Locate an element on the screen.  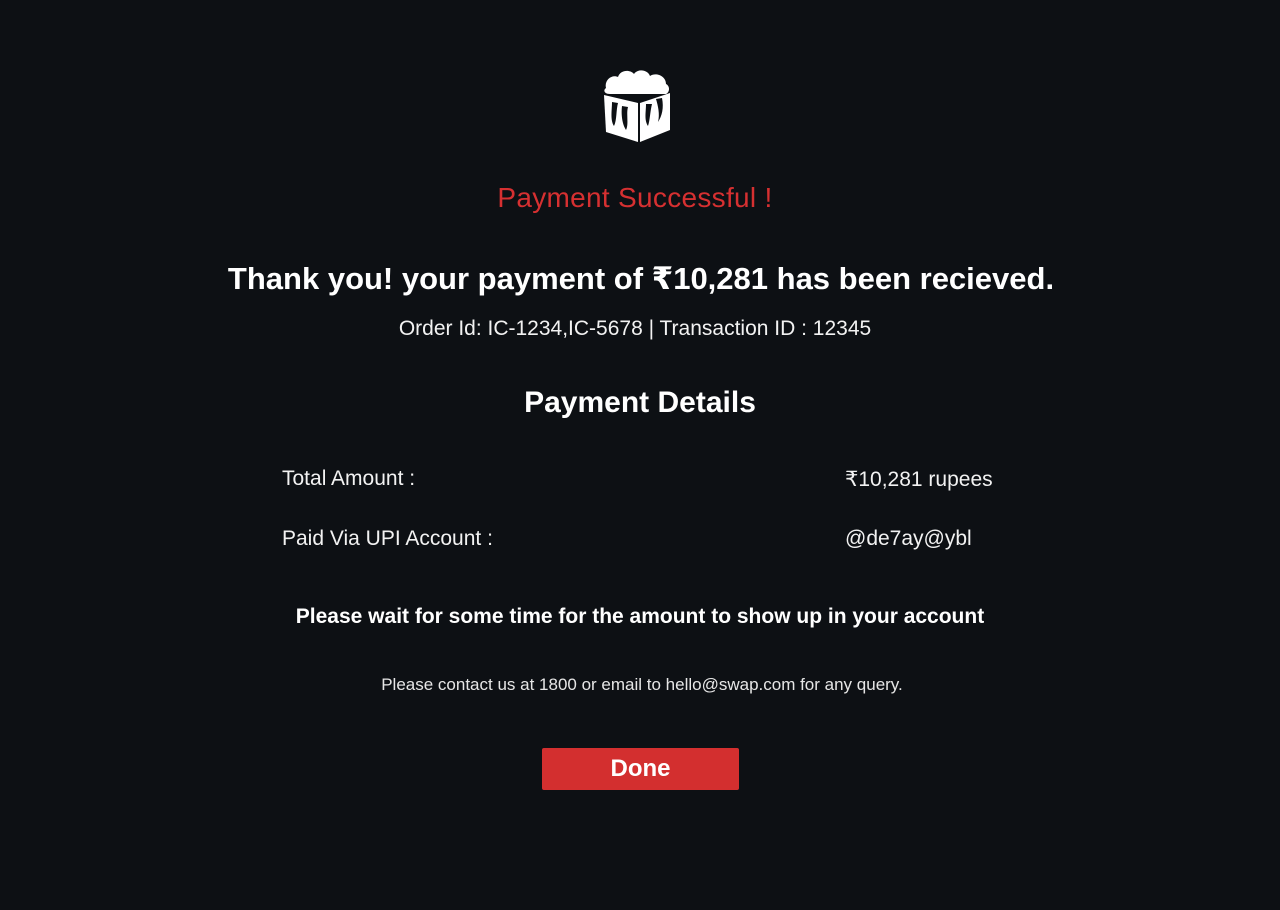
payment-details-heading: Payment Details is located at coordinates (640, 402).